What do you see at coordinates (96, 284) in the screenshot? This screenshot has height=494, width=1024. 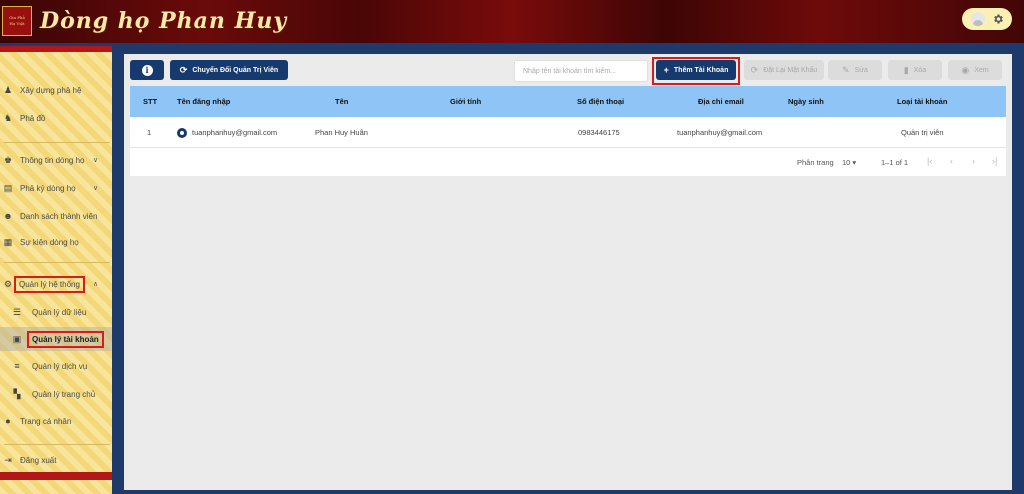 I see `chevron-up-icon: ∧` at bounding box center [96, 284].